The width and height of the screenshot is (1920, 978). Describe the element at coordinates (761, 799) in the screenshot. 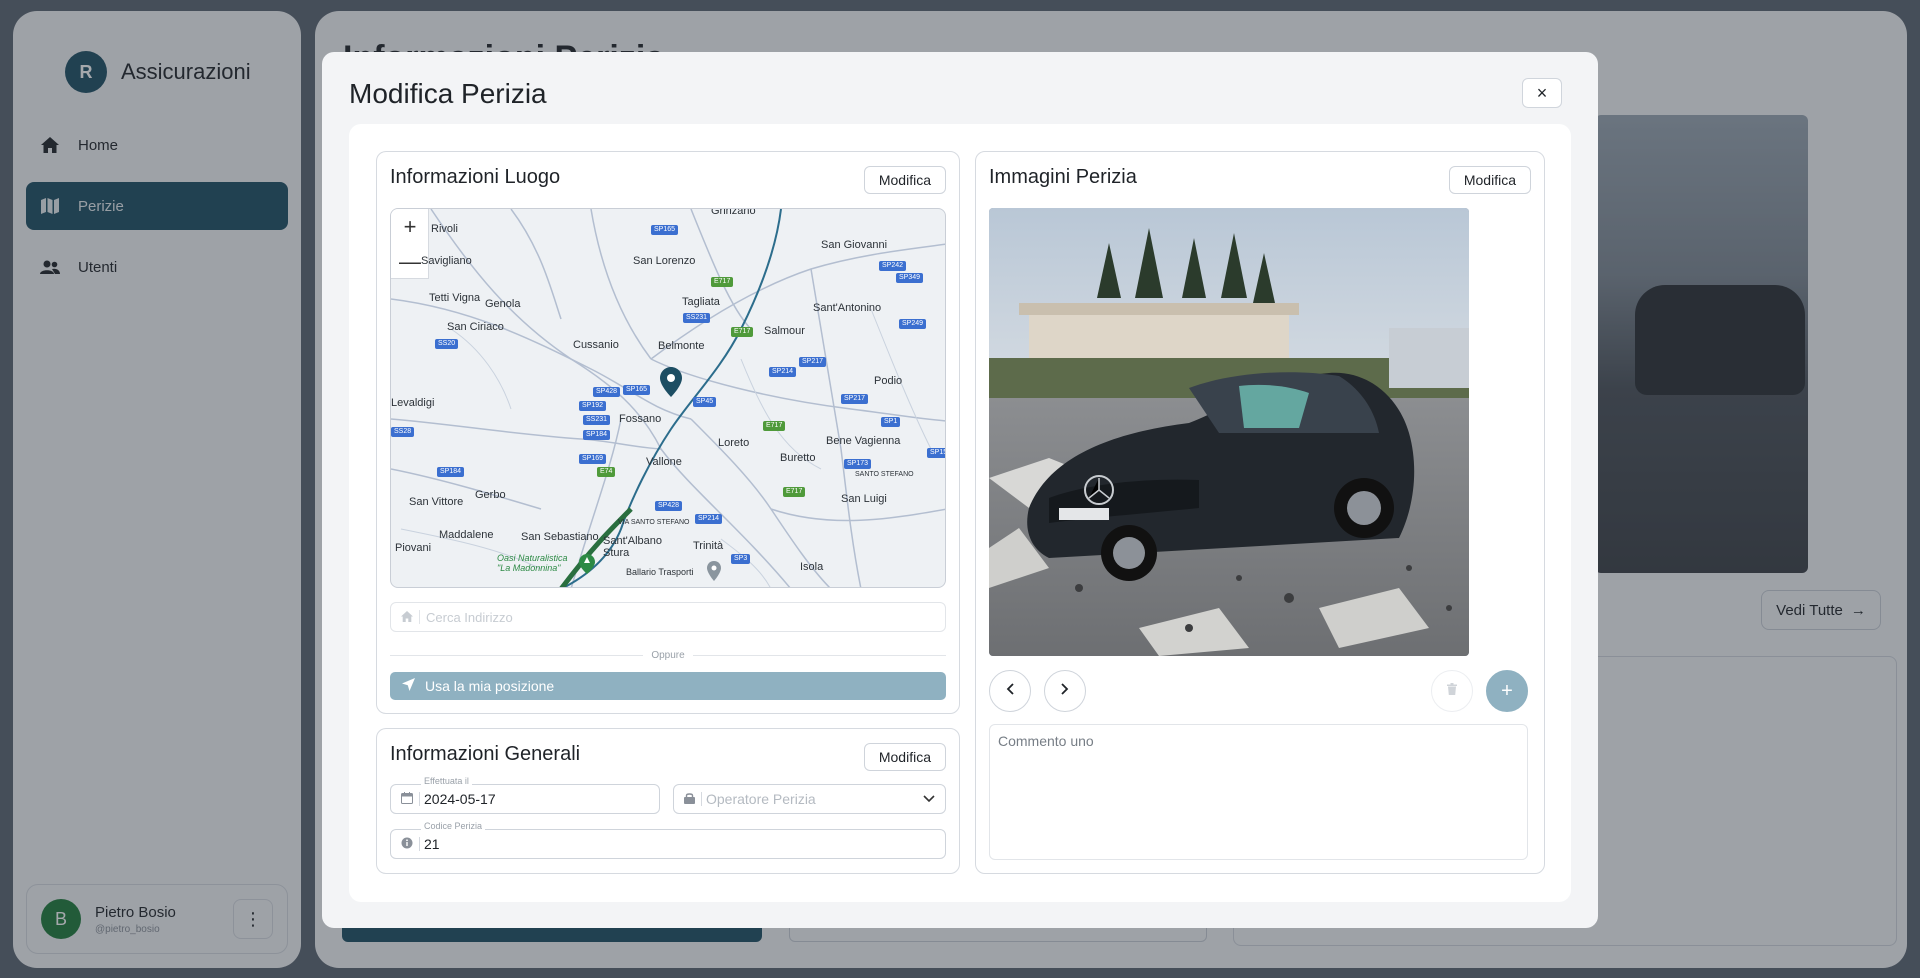

I see `operator-placeholder: Operatore Perizia` at that location.